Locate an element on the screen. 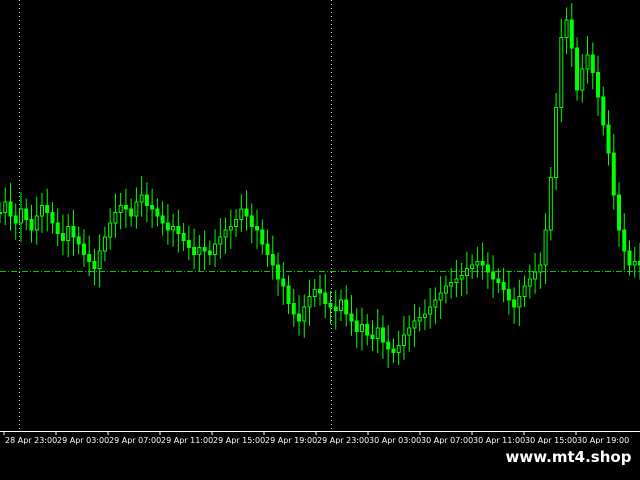  time-tick-label: 29 Apr 07:00 is located at coordinates (135, 440).